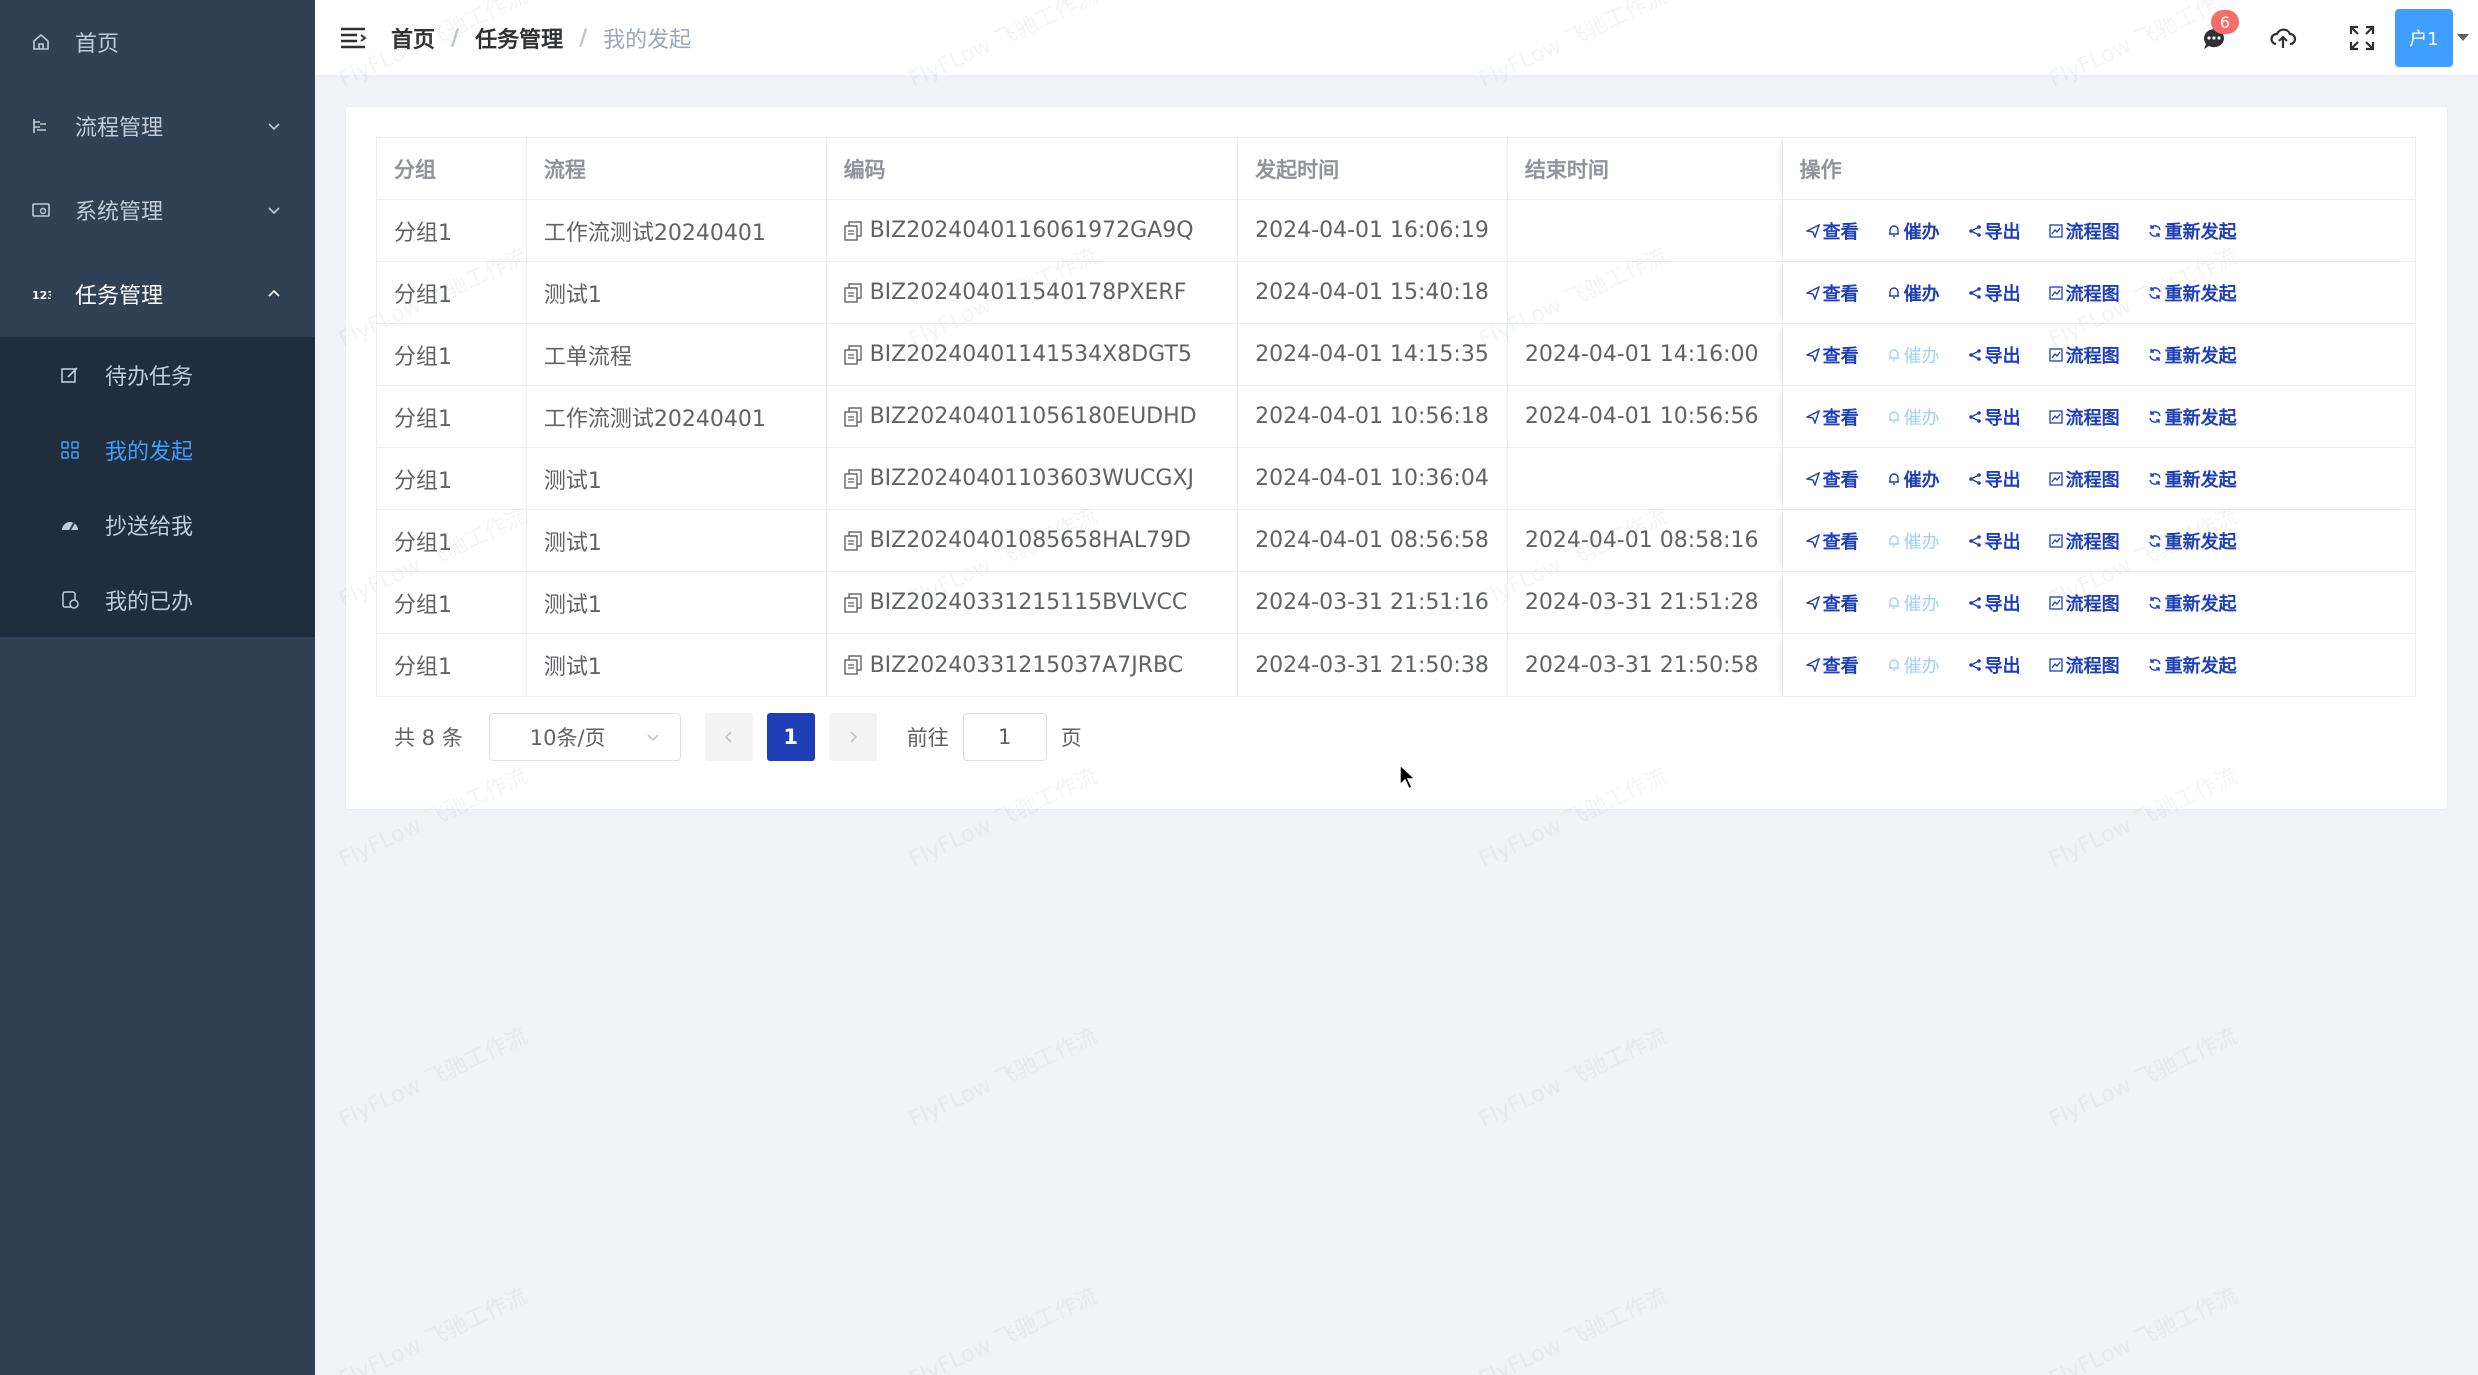 The image size is (2478, 1375). Describe the element at coordinates (428, 738) in the screenshot. I see `pagination-total: 共 8 条` at that location.